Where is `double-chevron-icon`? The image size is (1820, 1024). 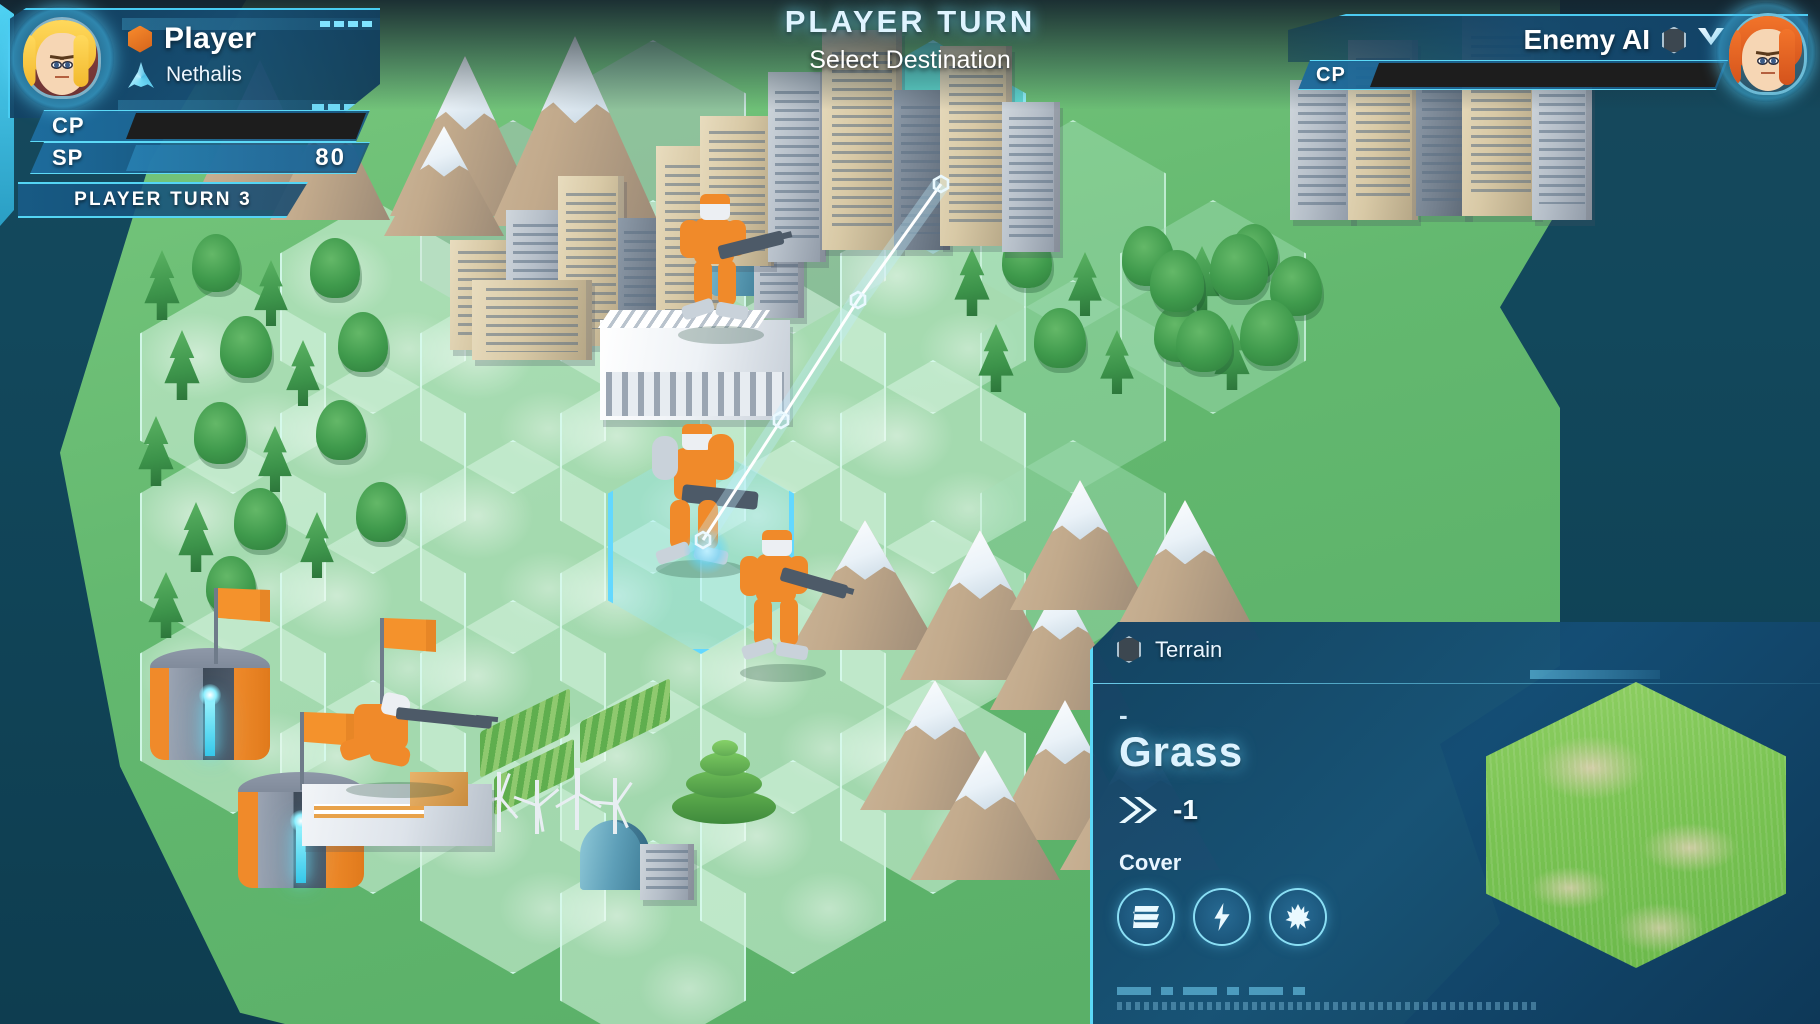 double-chevron-icon is located at coordinates (1138, 810).